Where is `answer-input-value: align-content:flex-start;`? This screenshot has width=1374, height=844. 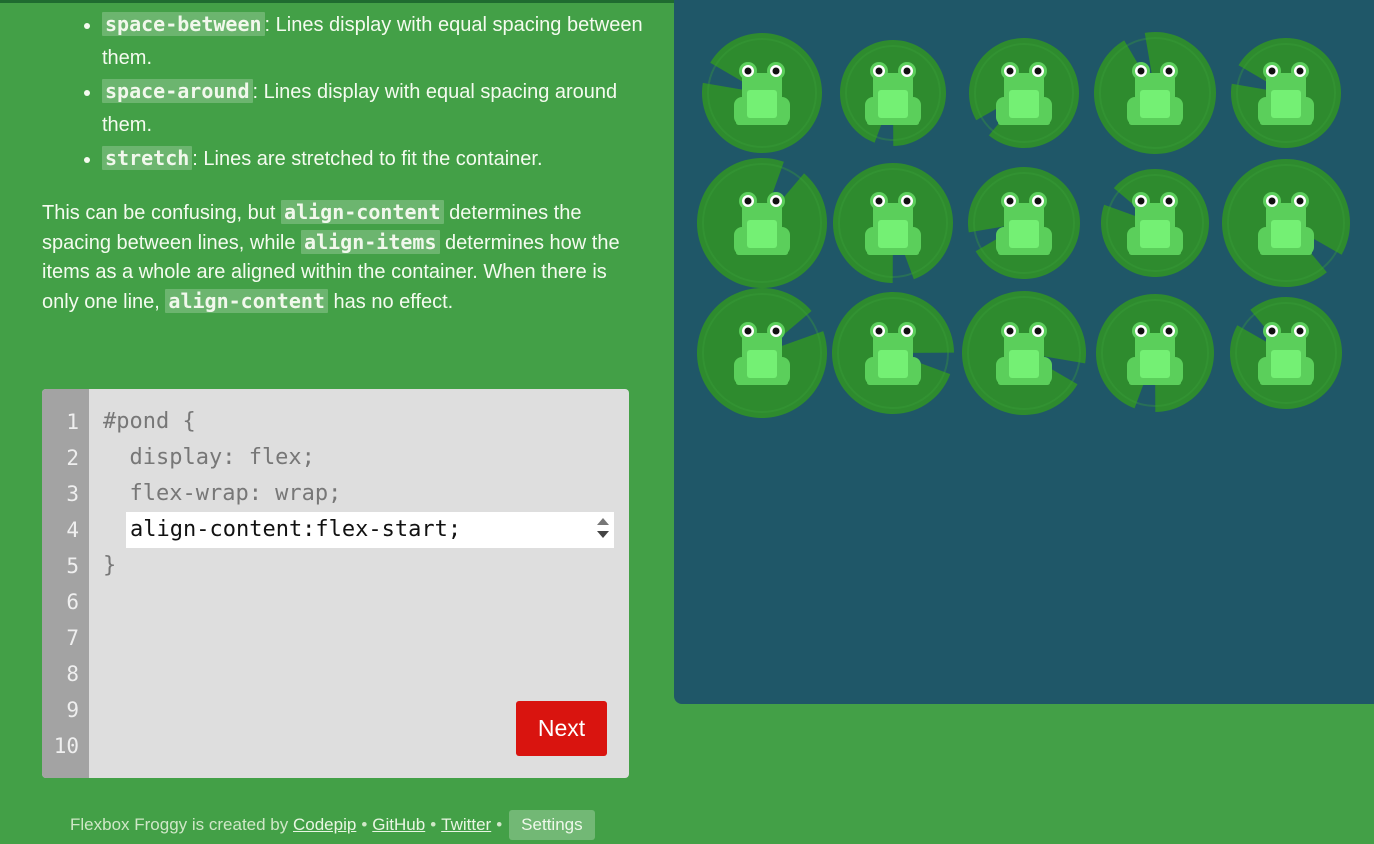 answer-input-value: align-content:flex-start; is located at coordinates (296, 529).